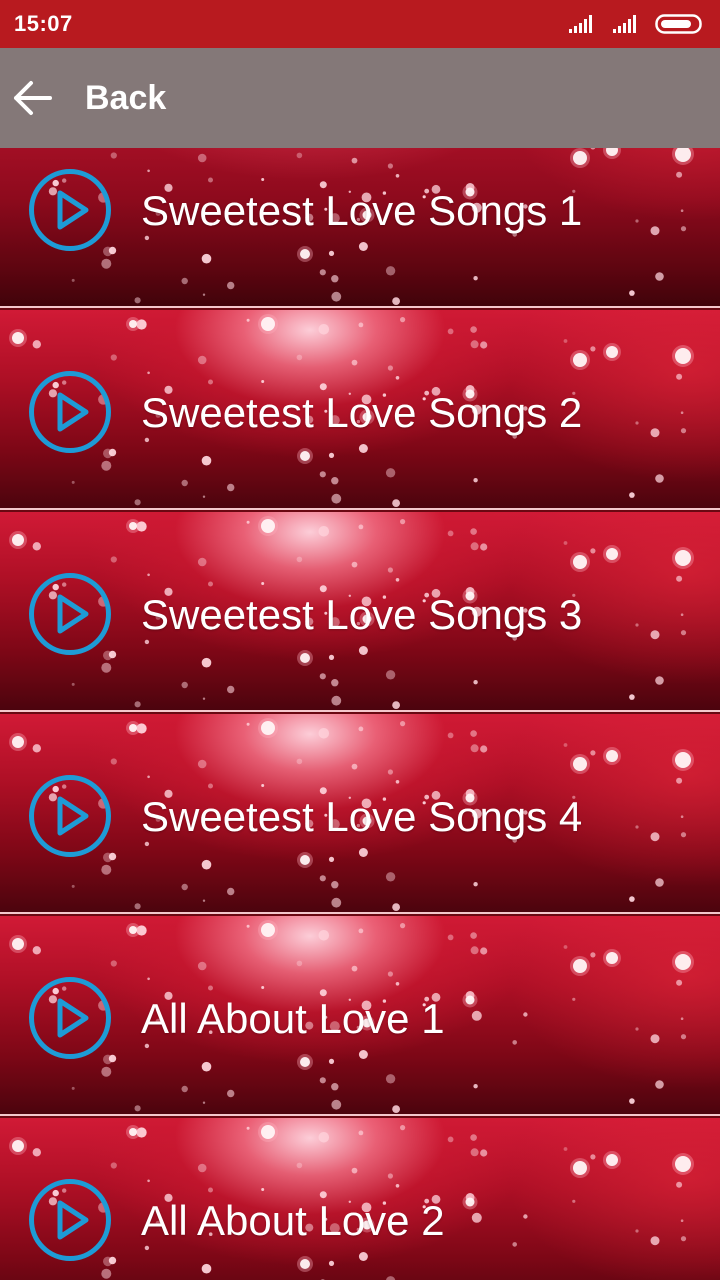  I want to click on divider, so click(360, 1115).